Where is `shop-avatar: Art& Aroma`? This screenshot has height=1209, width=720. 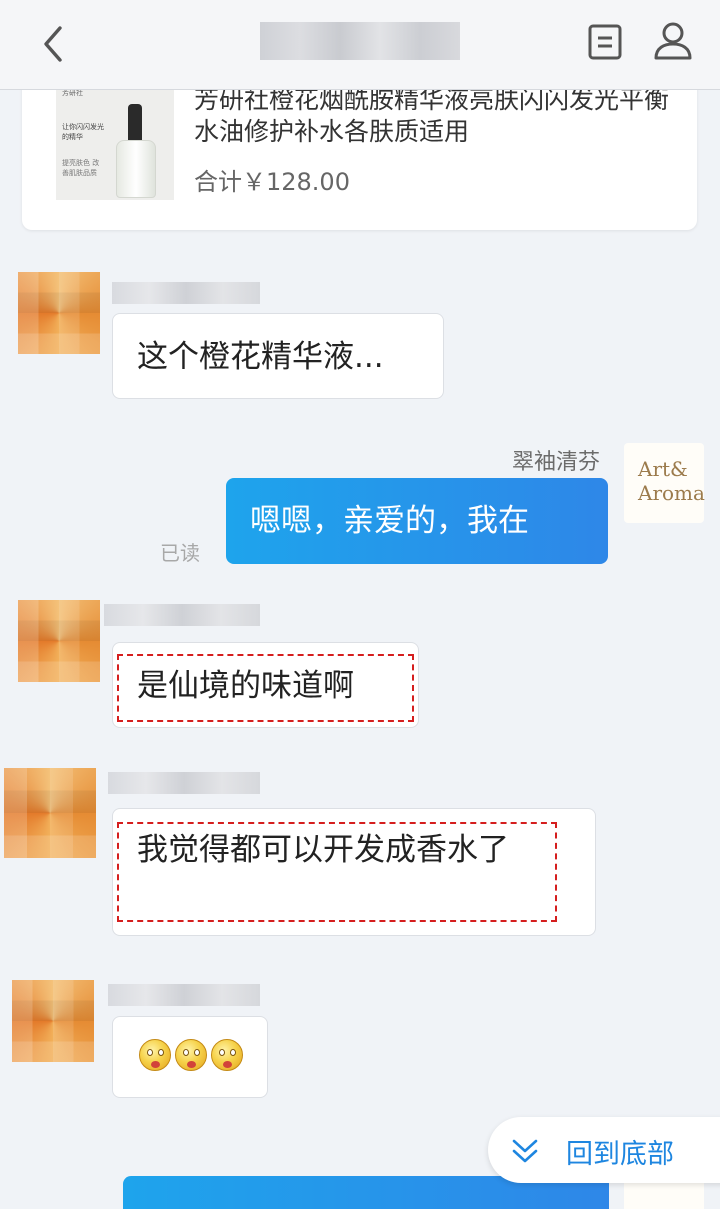 shop-avatar: Art& Aroma is located at coordinates (664, 483).